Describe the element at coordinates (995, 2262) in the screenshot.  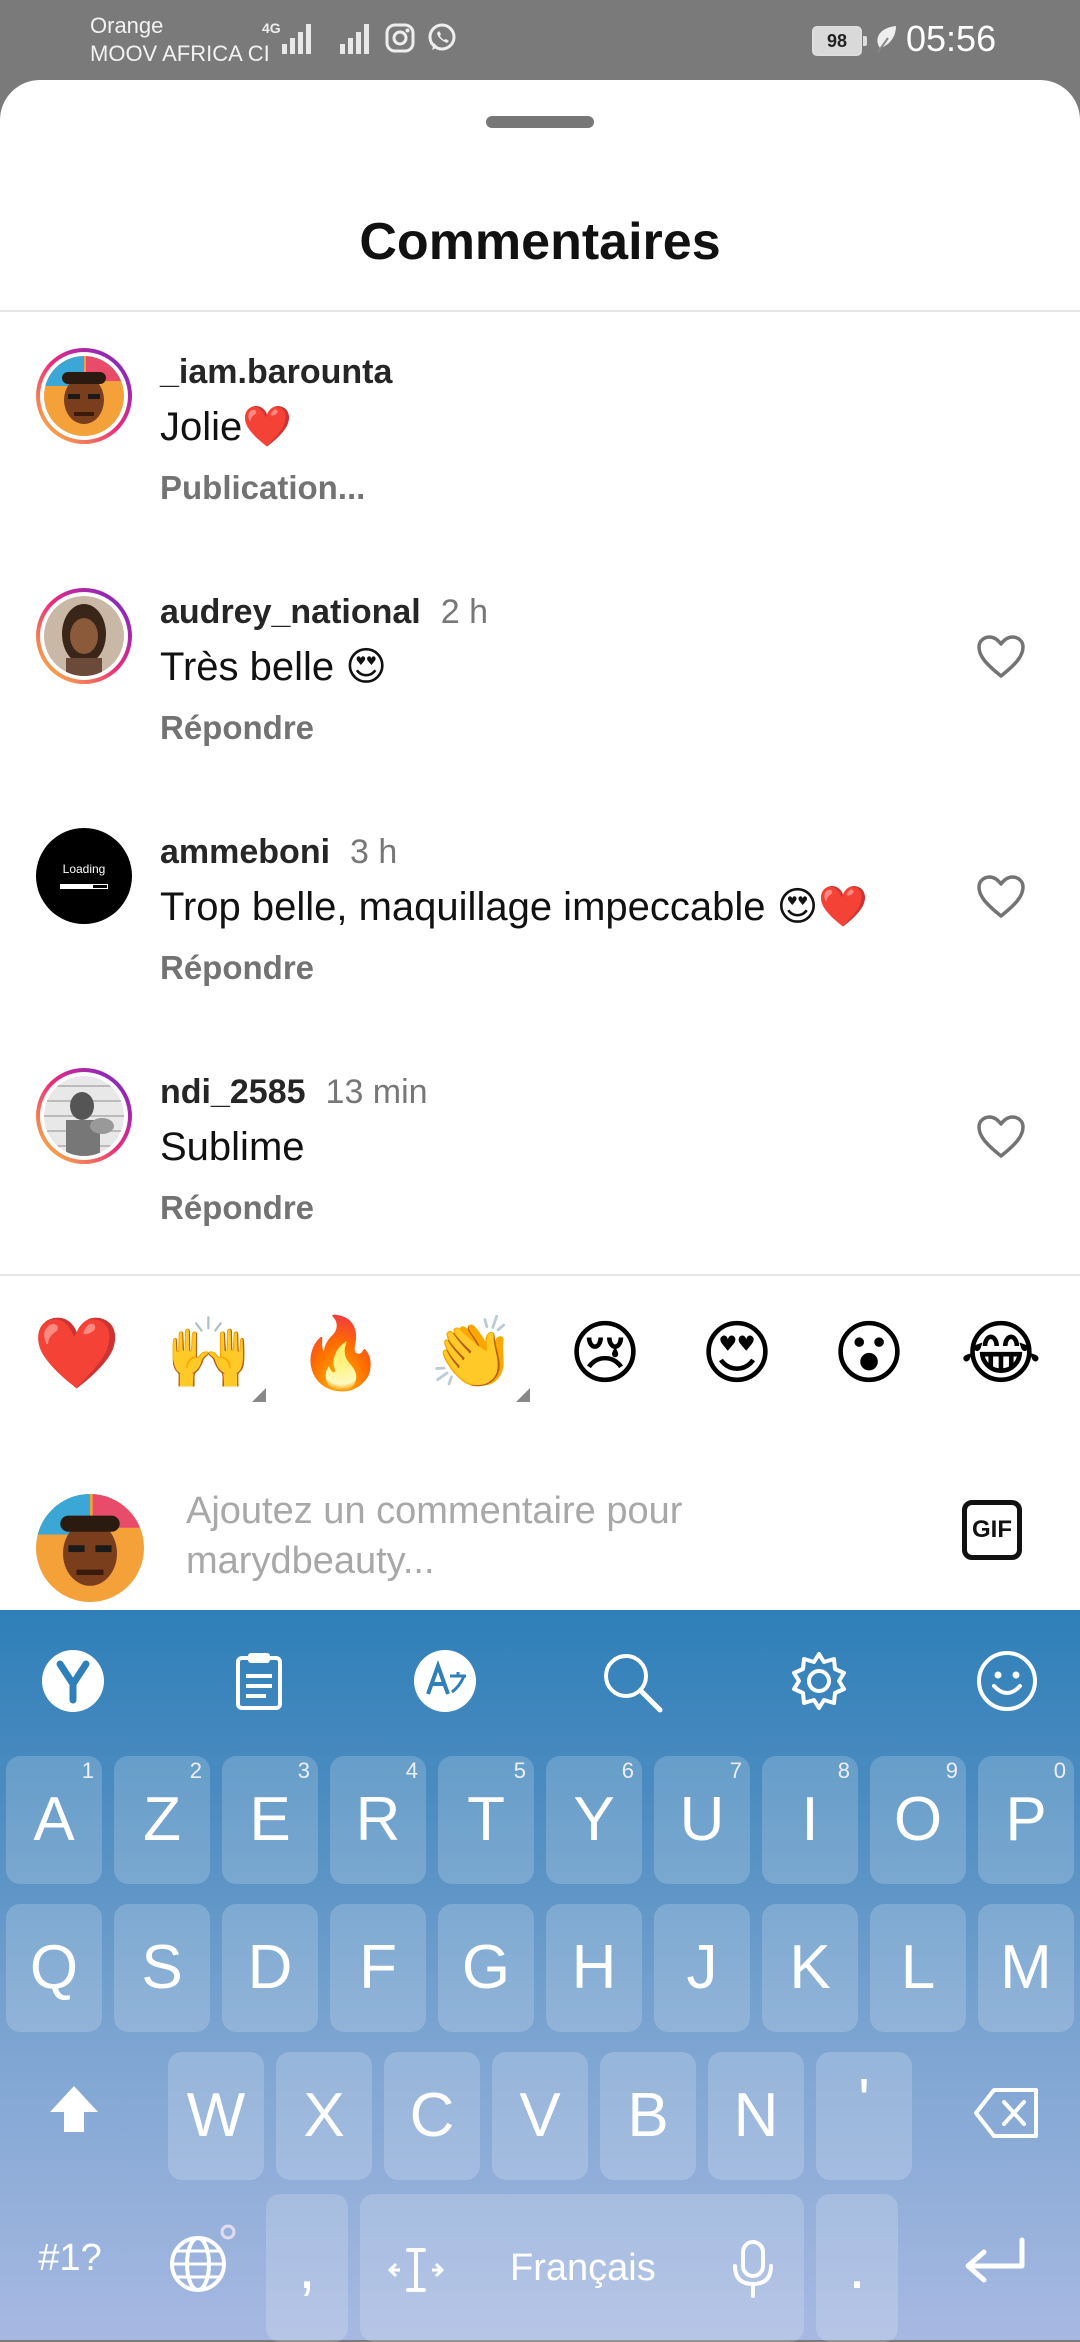
I see `enter-icon` at that location.